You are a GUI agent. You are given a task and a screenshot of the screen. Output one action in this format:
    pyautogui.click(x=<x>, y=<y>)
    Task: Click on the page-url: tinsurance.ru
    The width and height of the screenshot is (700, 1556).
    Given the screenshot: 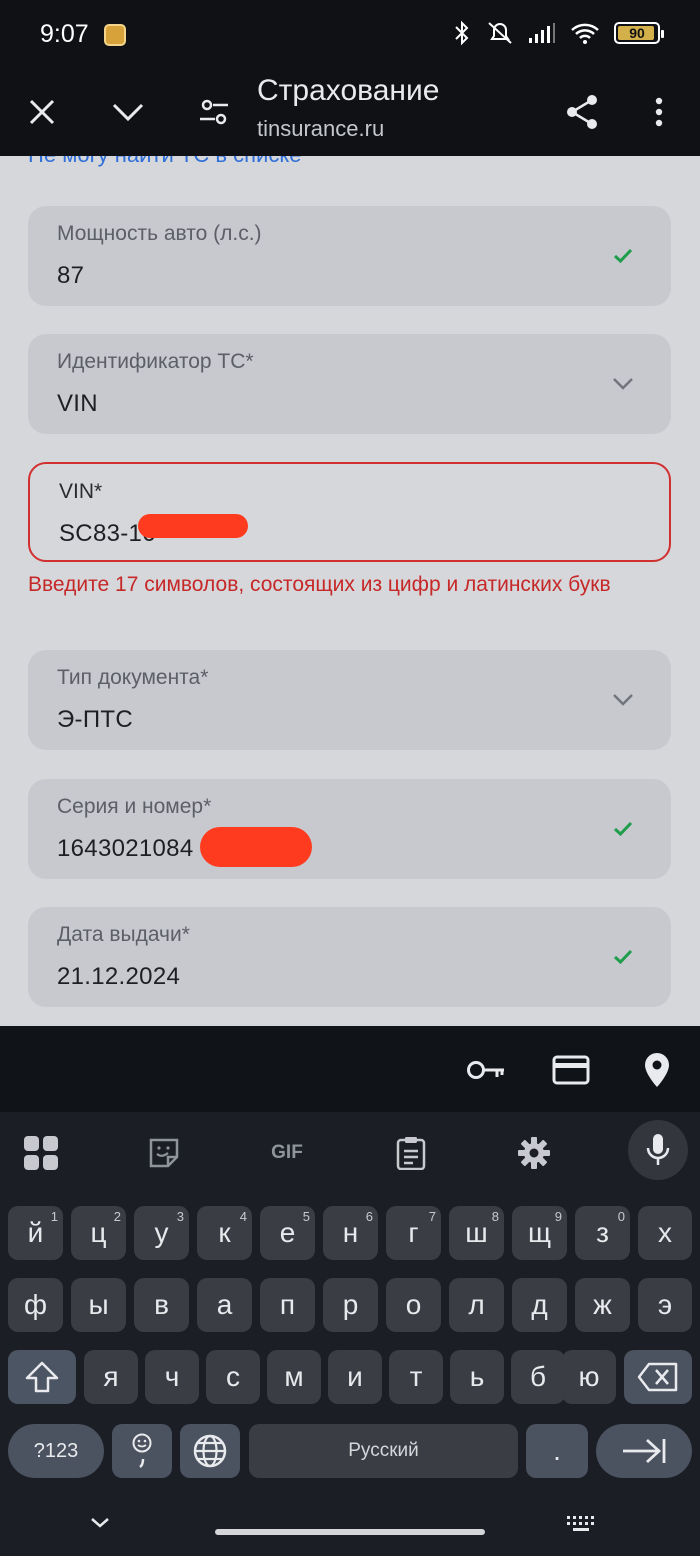 What is the action you would take?
    pyautogui.click(x=320, y=129)
    